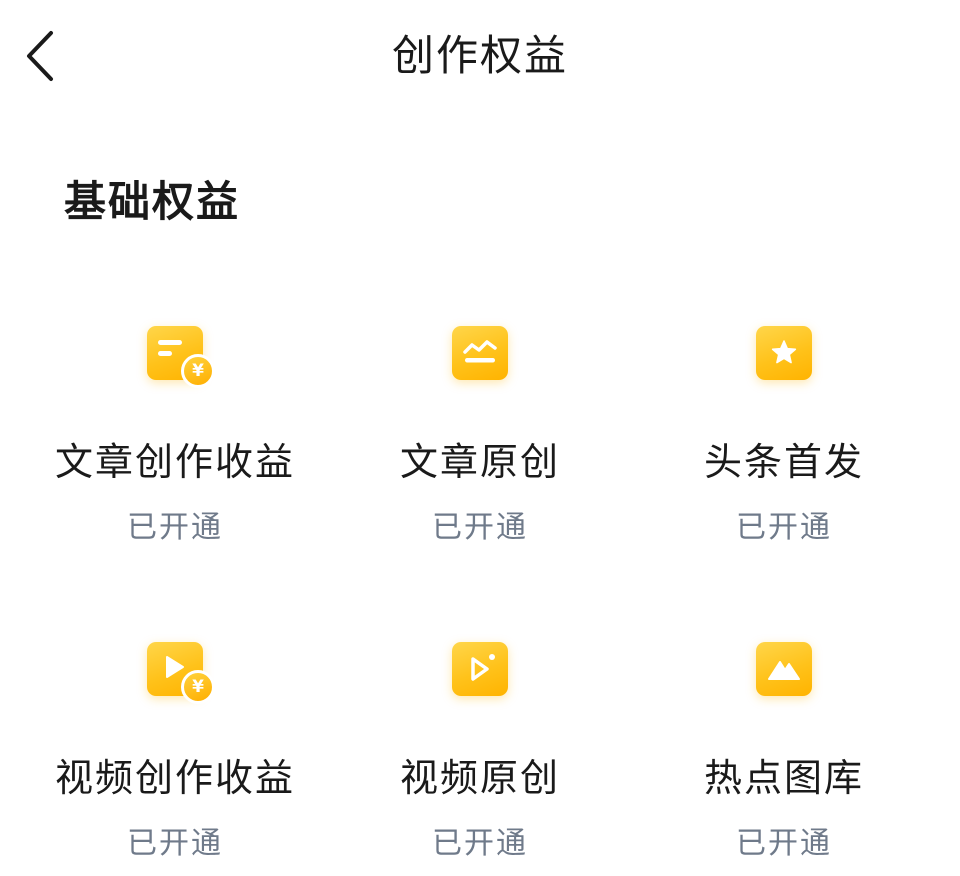 The width and height of the screenshot is (960, 876). What do you see at coordinates (479, 778) in the screenshot?
I see `benefit-label: 视频原创` at bounding box center [479, 778].